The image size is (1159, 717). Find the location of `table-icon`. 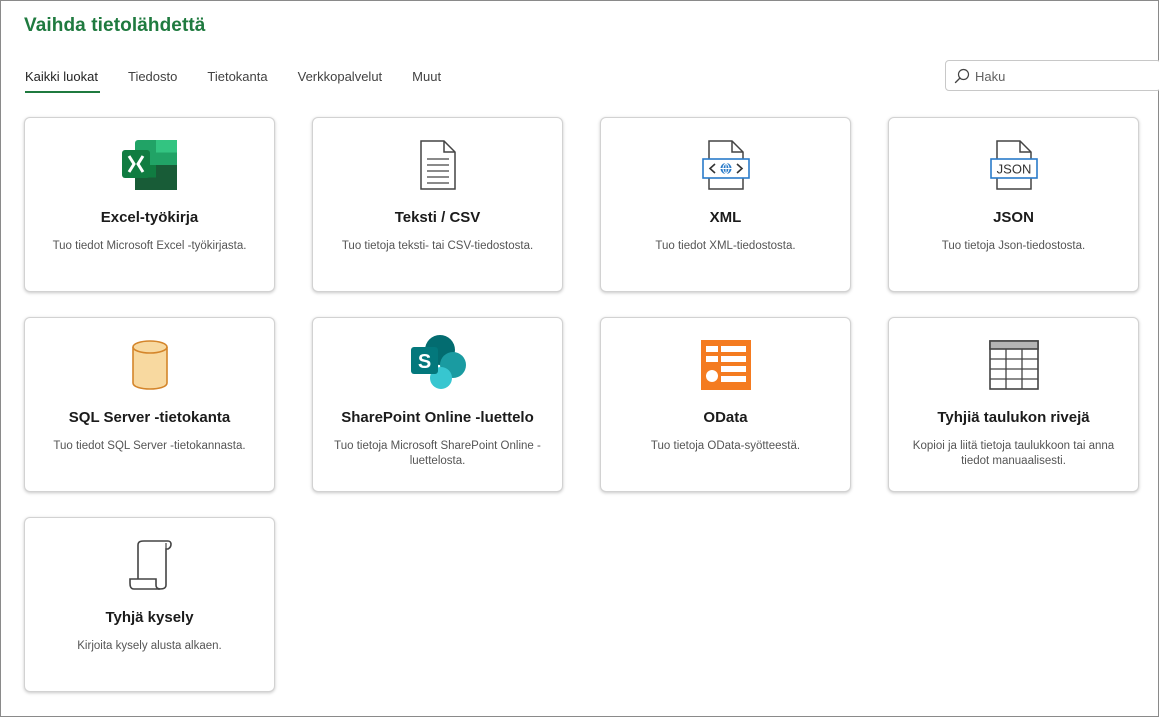

table-icon is located at coordinates (1013, 365).